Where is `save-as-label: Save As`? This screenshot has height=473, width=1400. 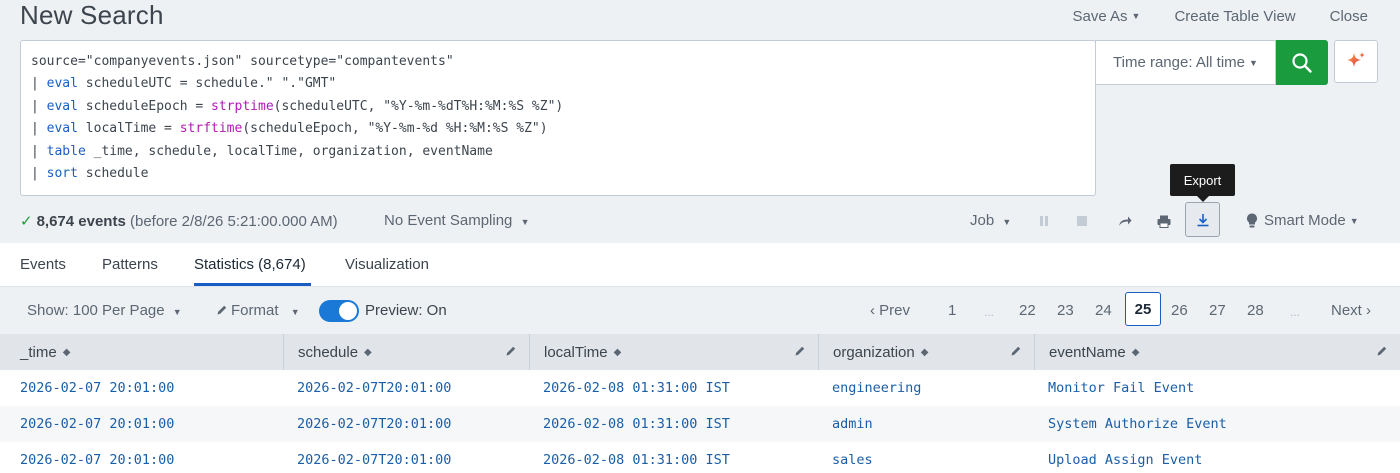
save-as-label: Save As is located at coordinates (1100, 16).